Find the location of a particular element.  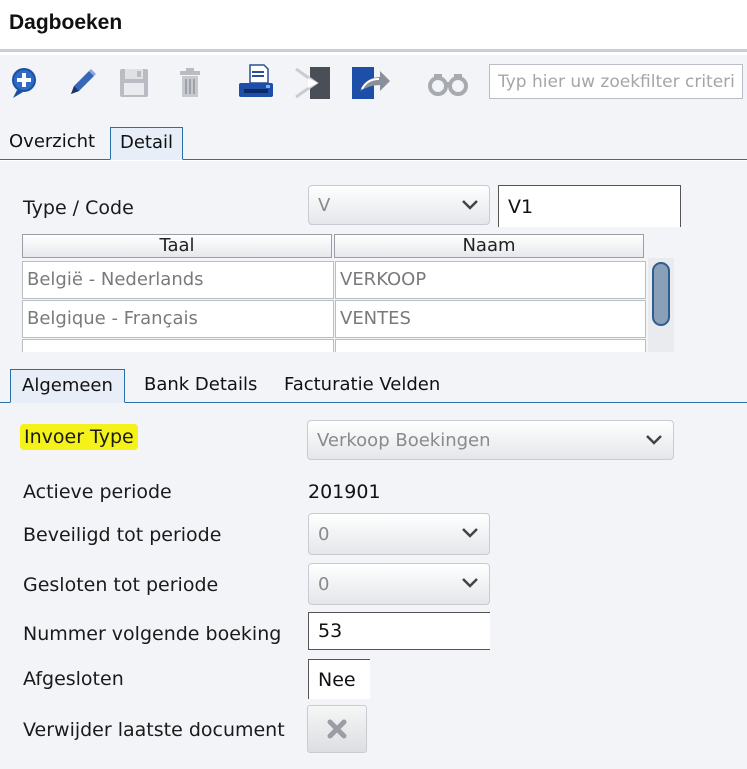

code-field-value: V1 is located at coordinates (521, 206).